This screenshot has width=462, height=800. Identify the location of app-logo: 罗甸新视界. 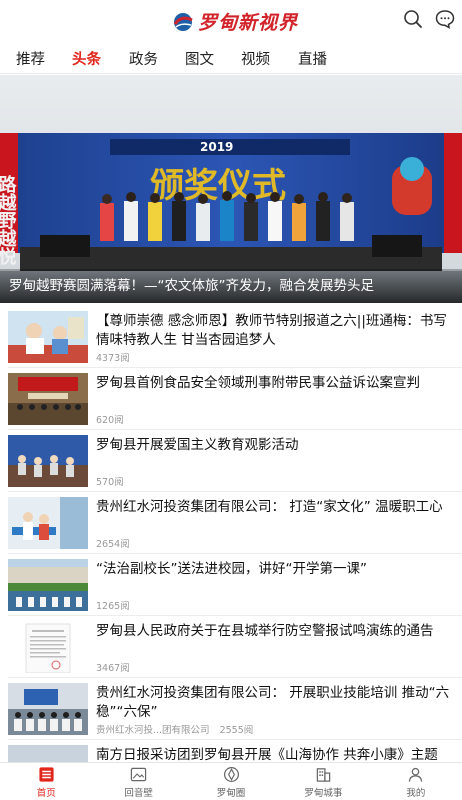
(235, 21).